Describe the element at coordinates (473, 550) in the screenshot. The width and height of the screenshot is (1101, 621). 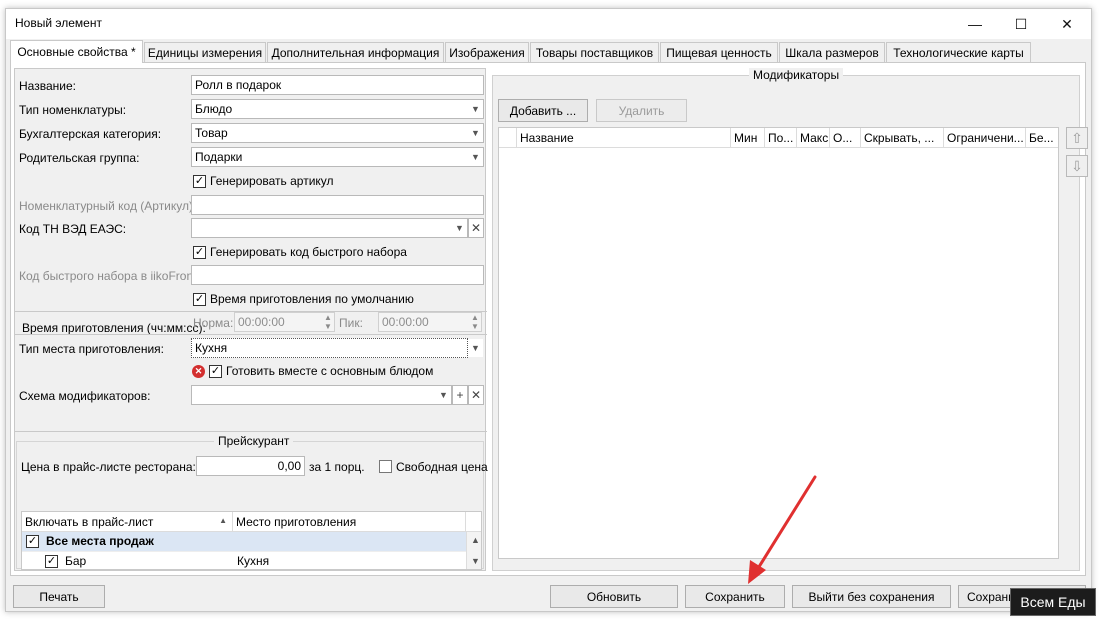
I see `scrollbar: ▲ ▼` at that location.